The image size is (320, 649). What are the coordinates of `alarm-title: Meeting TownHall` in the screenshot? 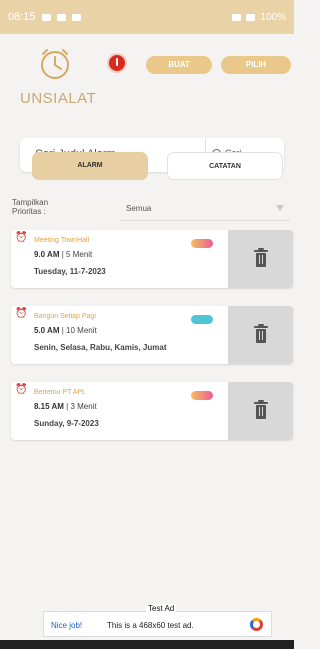 It's located at (62, 240).